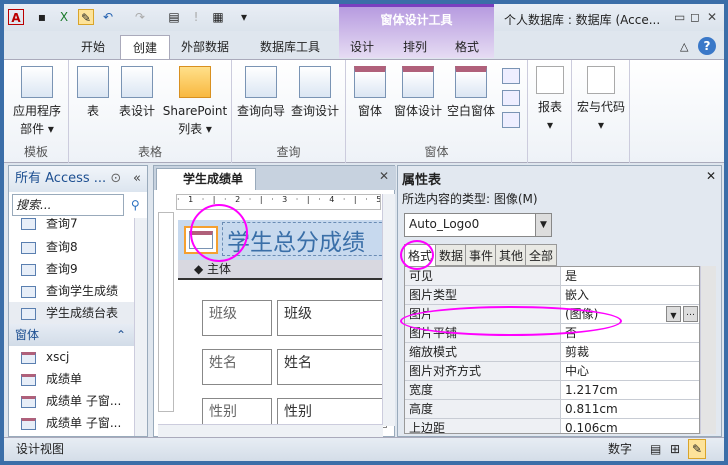 The image size is (728, 465). I want to click on property-value: 0.106cm, so click(630, 426).